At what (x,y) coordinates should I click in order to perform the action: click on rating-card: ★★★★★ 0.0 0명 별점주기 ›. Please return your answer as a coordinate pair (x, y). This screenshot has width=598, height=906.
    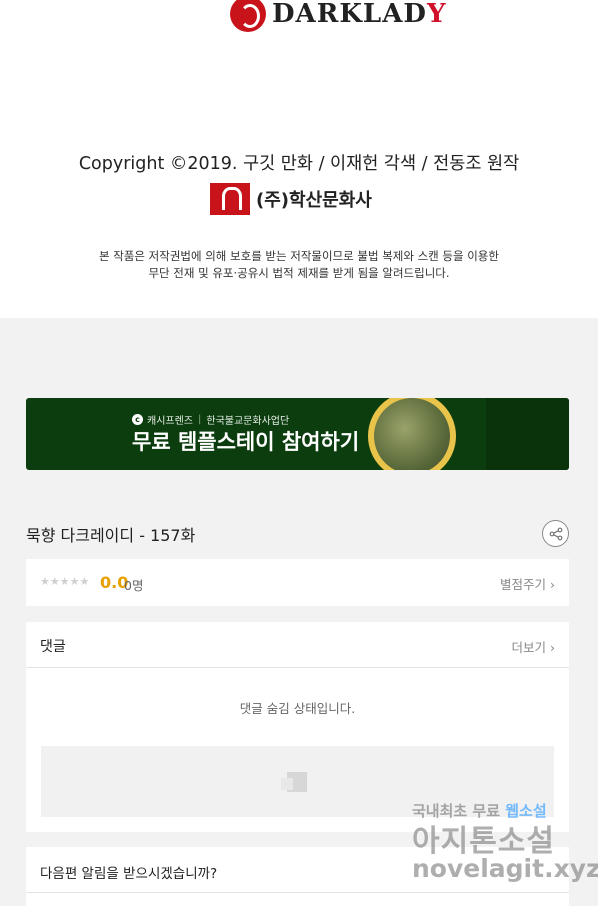
    Looking at the image, I should click on (297, 582).